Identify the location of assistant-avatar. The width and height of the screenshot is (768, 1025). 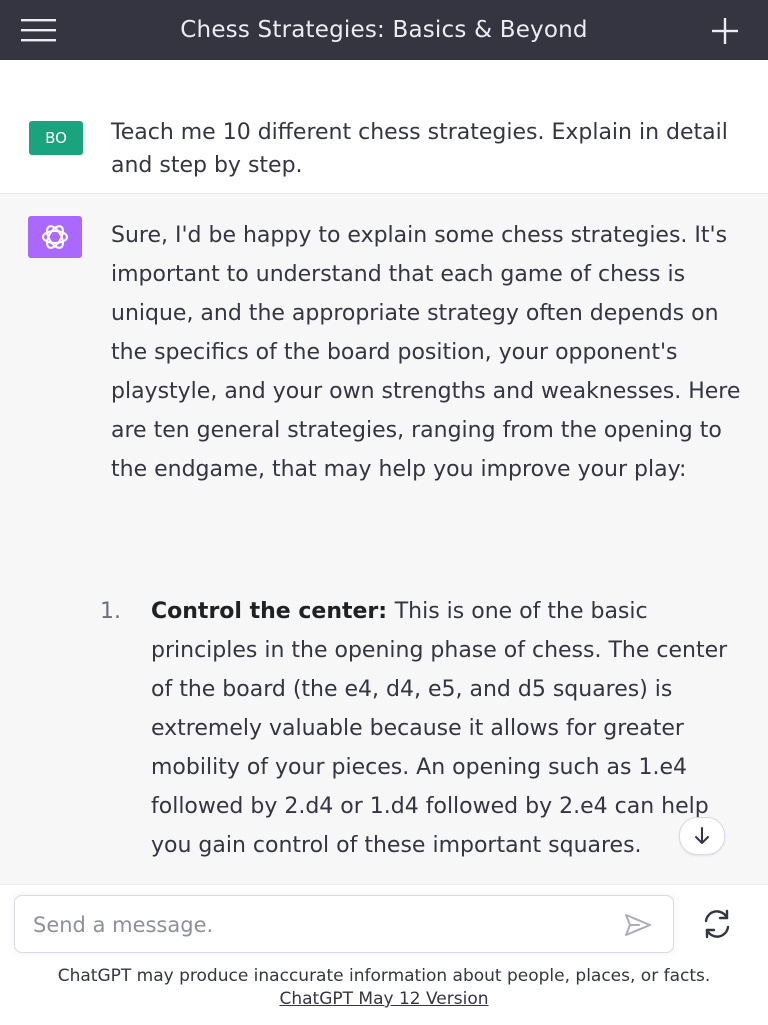
(55, 237).